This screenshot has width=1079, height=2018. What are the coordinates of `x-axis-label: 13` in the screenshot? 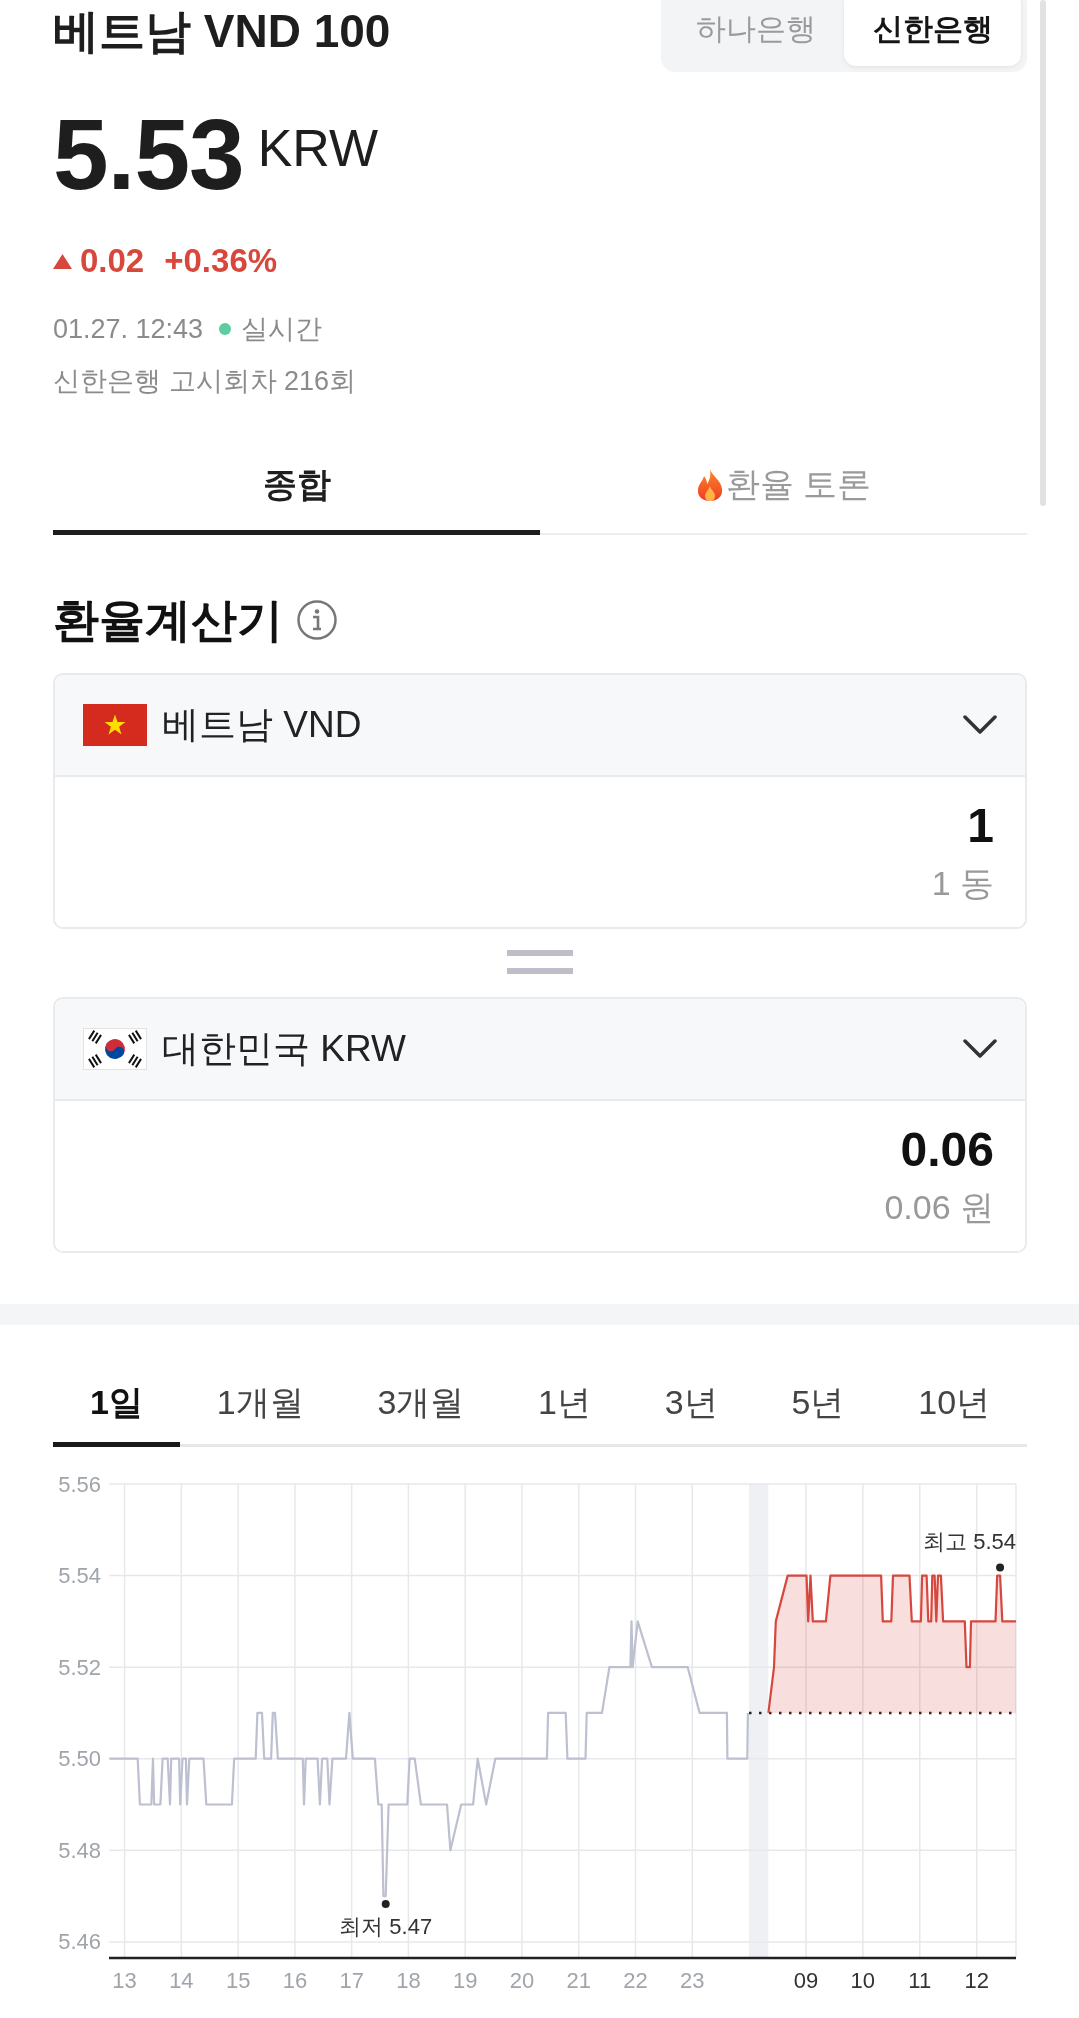 It's located at (124, 1980).